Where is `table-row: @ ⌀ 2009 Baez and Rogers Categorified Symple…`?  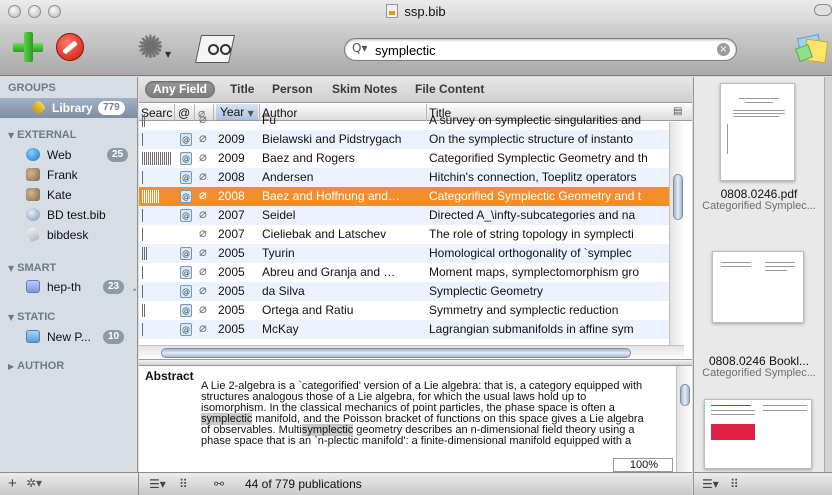
table-row: @ ⌀ 2009 Baez and Rogers Categorified Symple… is located at coordinates (404, 158).